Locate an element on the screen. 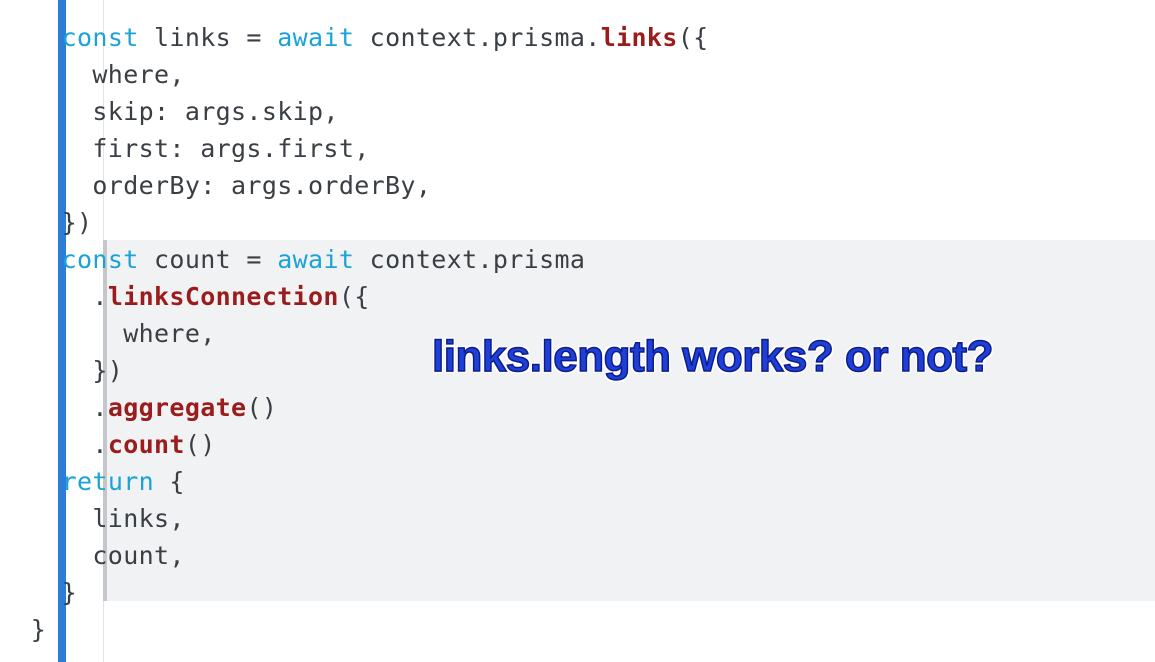  code-text: links = is located at coordinates (208, 37).